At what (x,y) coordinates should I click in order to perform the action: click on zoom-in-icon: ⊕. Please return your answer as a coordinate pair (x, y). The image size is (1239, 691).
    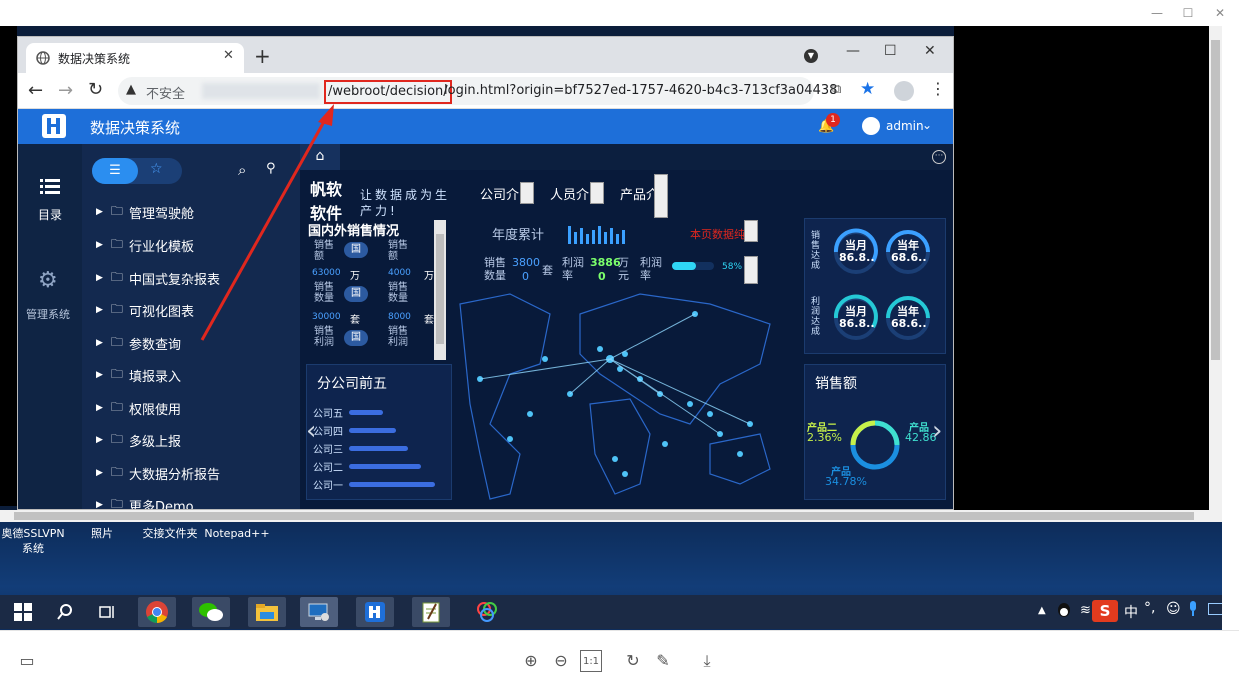
    Looking at the image, I should click on (531, 661).